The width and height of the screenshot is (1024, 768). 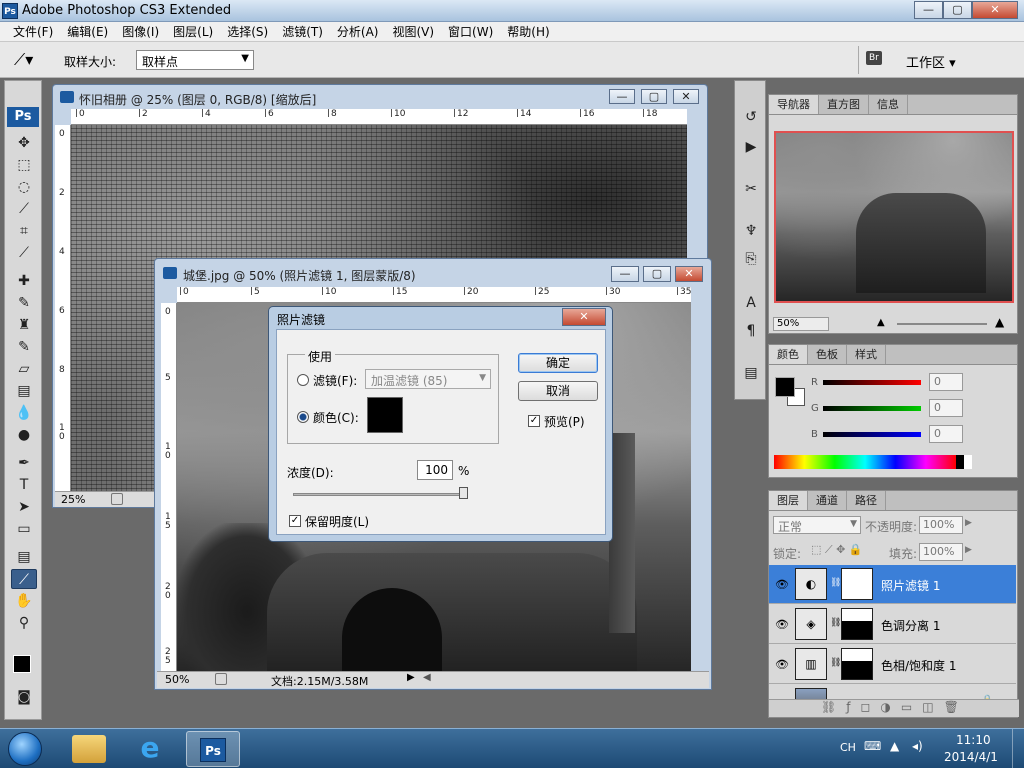 I want to click on hand-tool-icon: ✋, so click(x=24, y=601).